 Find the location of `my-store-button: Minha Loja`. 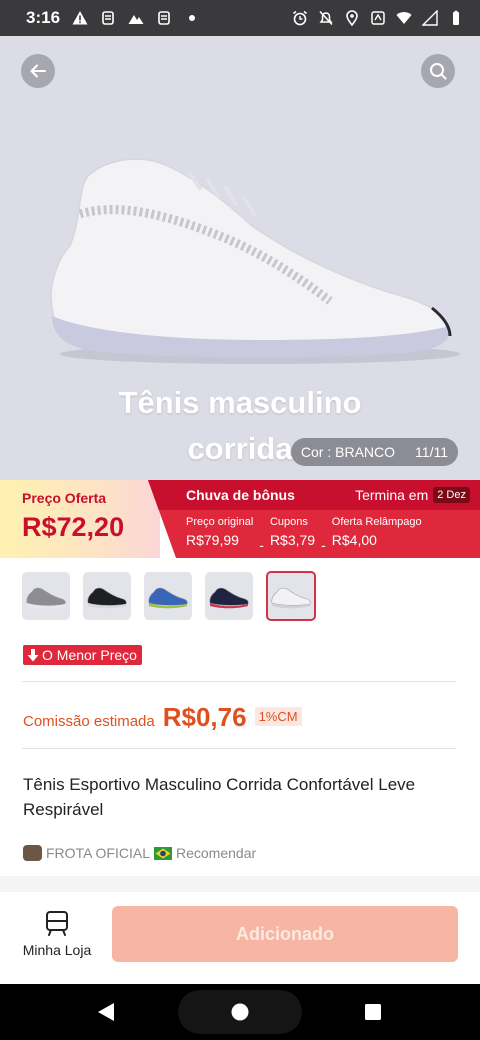

my-store-button: Minha Loja is located at coordinates (57, 934).